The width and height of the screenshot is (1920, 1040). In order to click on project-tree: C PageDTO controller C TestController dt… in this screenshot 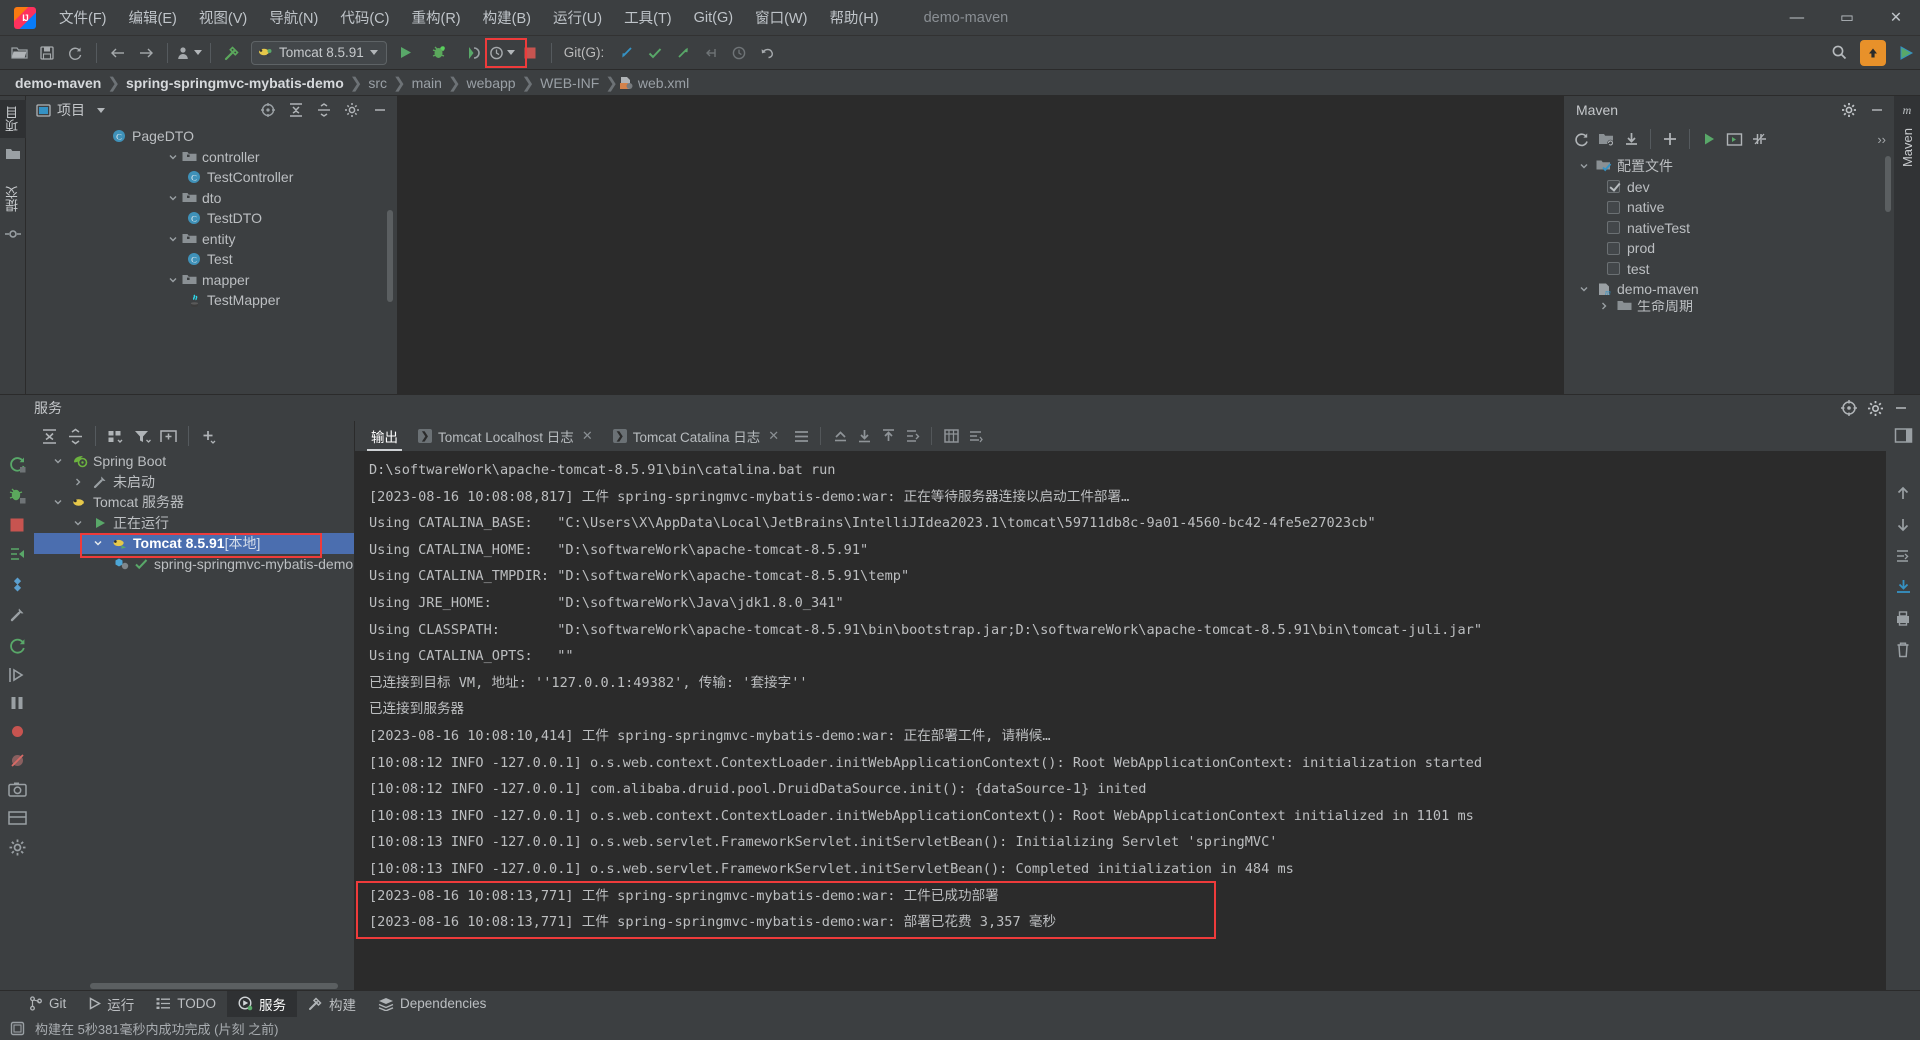, I will do `click(211, 259)`.